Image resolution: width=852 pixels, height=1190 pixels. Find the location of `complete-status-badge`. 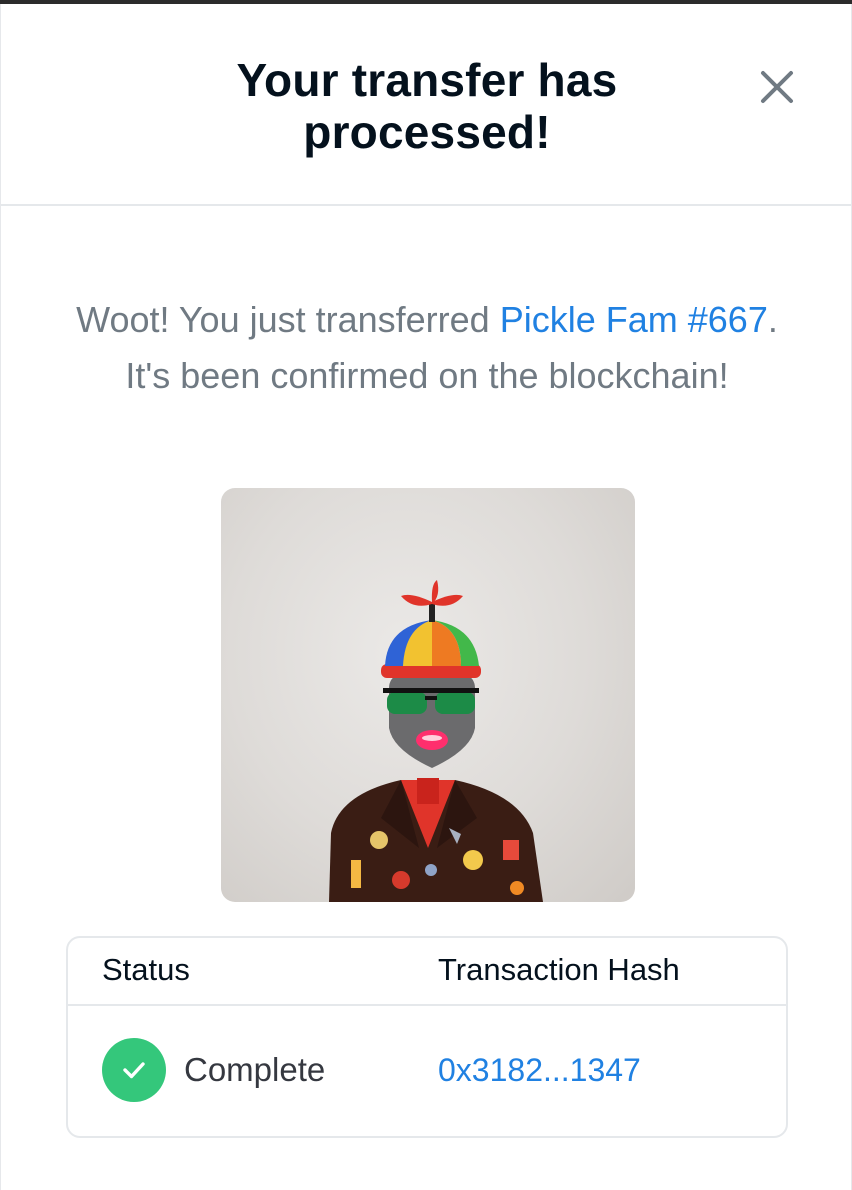

complete-status-badge is located at coordinates (134, 1070).